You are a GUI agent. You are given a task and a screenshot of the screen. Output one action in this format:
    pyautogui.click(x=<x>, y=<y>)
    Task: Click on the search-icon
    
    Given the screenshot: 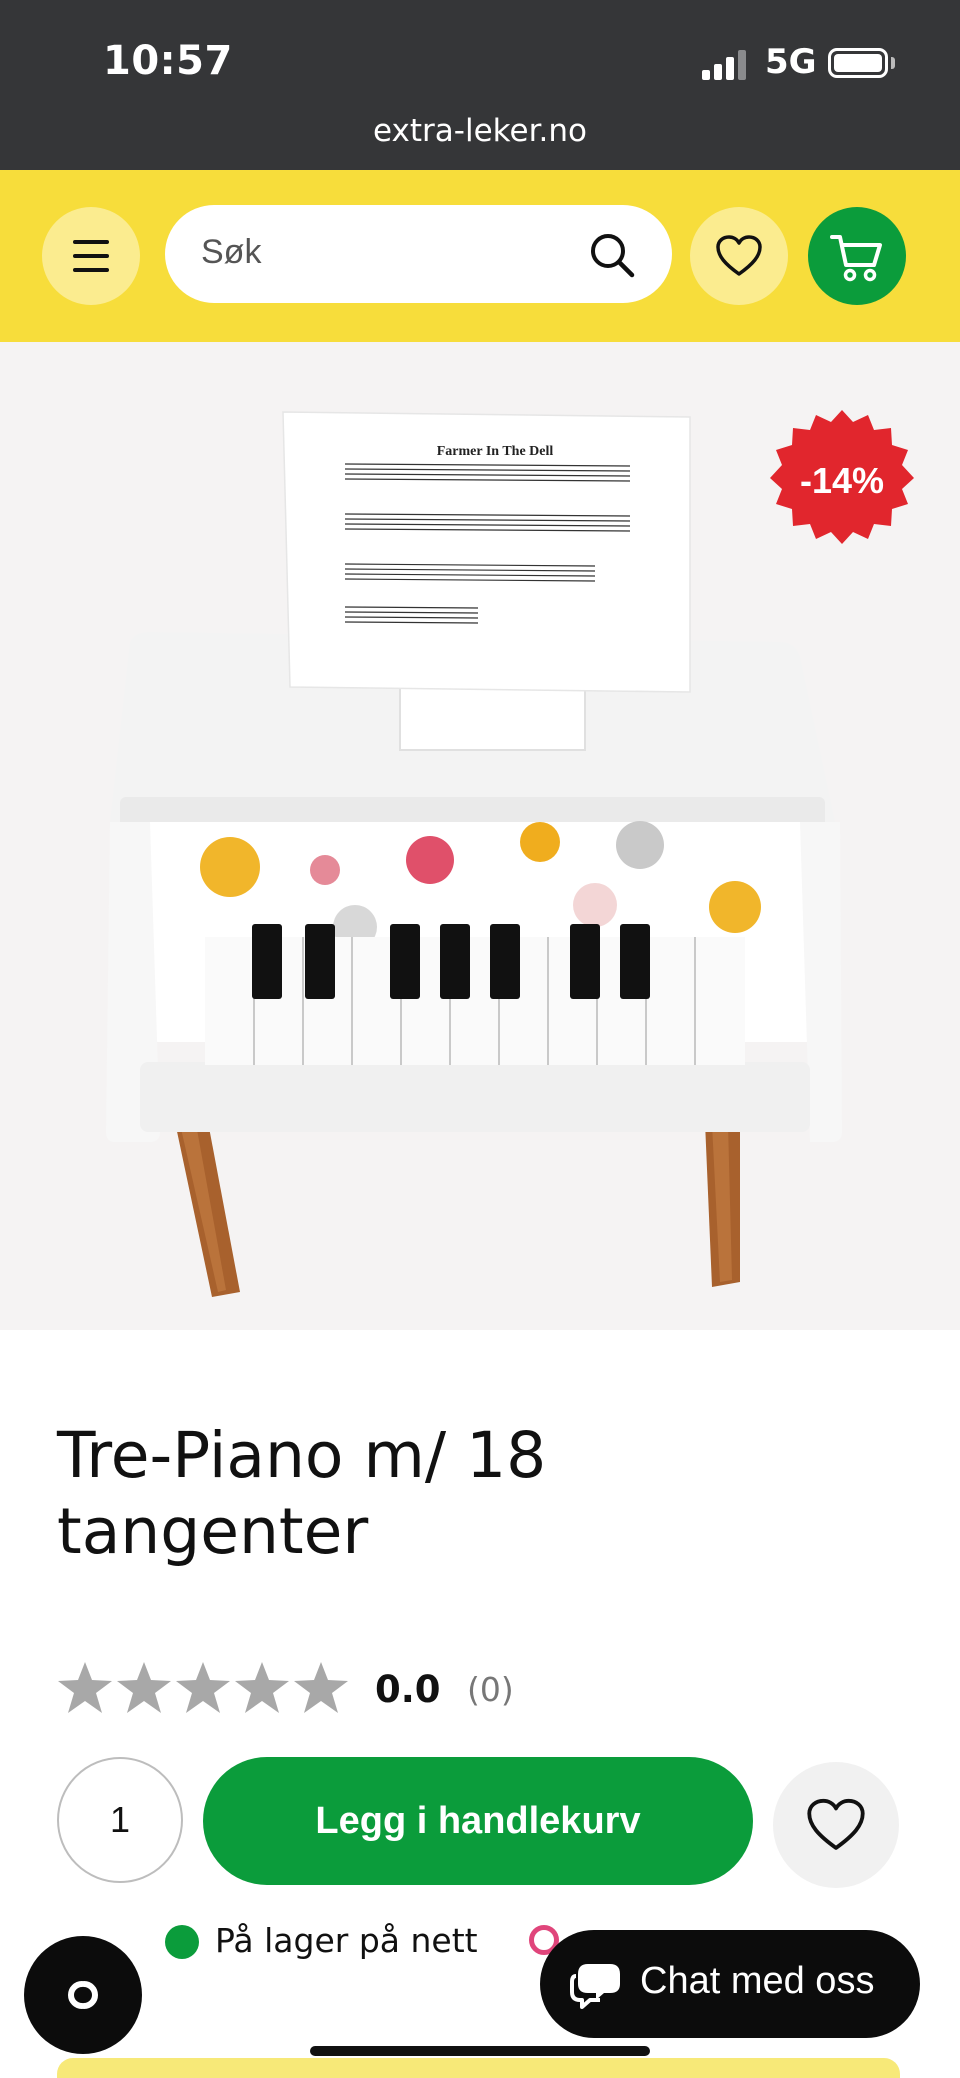 What is the action you would take?
    pyautogui.click(x=612, y=255)
    